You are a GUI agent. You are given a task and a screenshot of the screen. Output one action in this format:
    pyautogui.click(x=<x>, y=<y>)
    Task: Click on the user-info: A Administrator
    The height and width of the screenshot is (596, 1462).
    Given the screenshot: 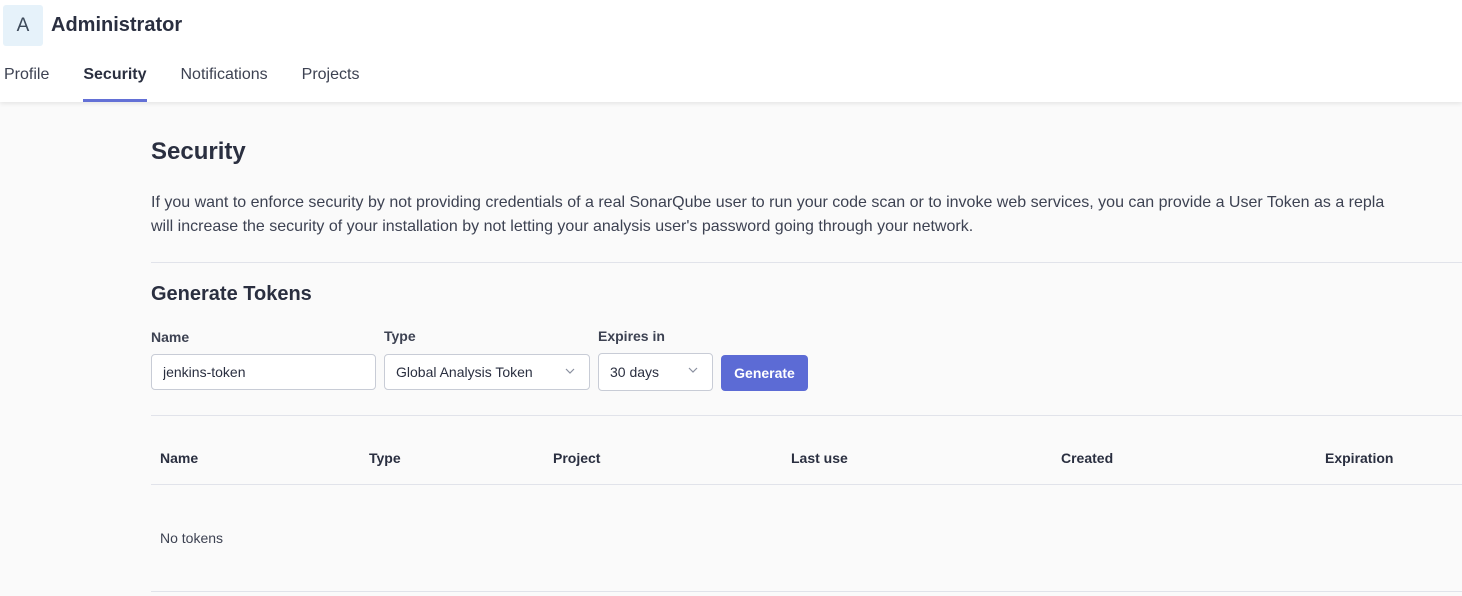 What is the action you would take?
    pyautogui.click(x=92, y=25)
    